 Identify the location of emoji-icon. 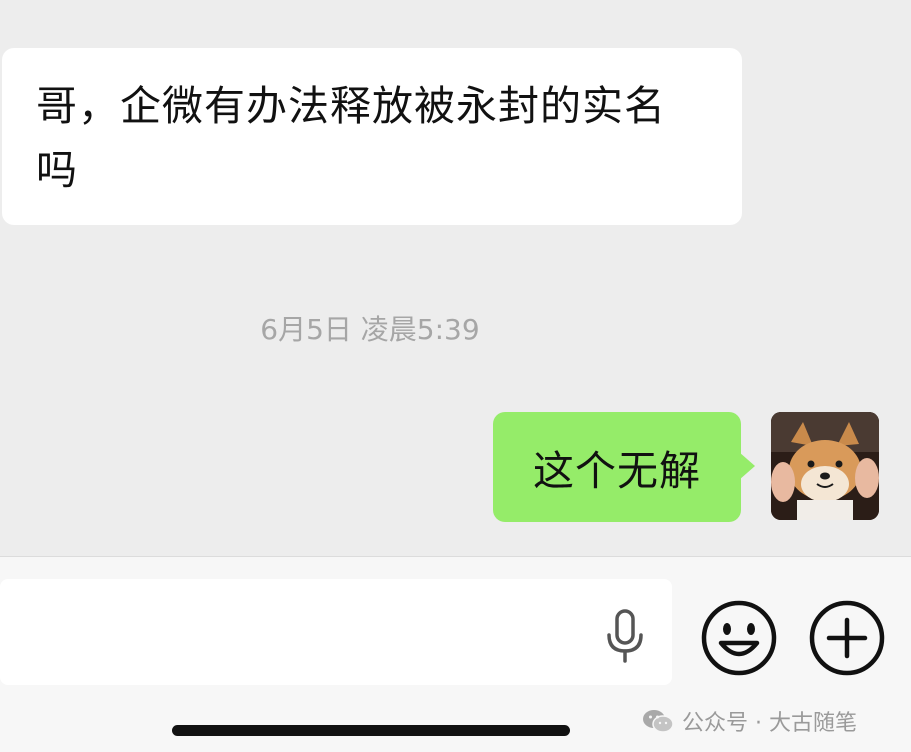
(739, 638).